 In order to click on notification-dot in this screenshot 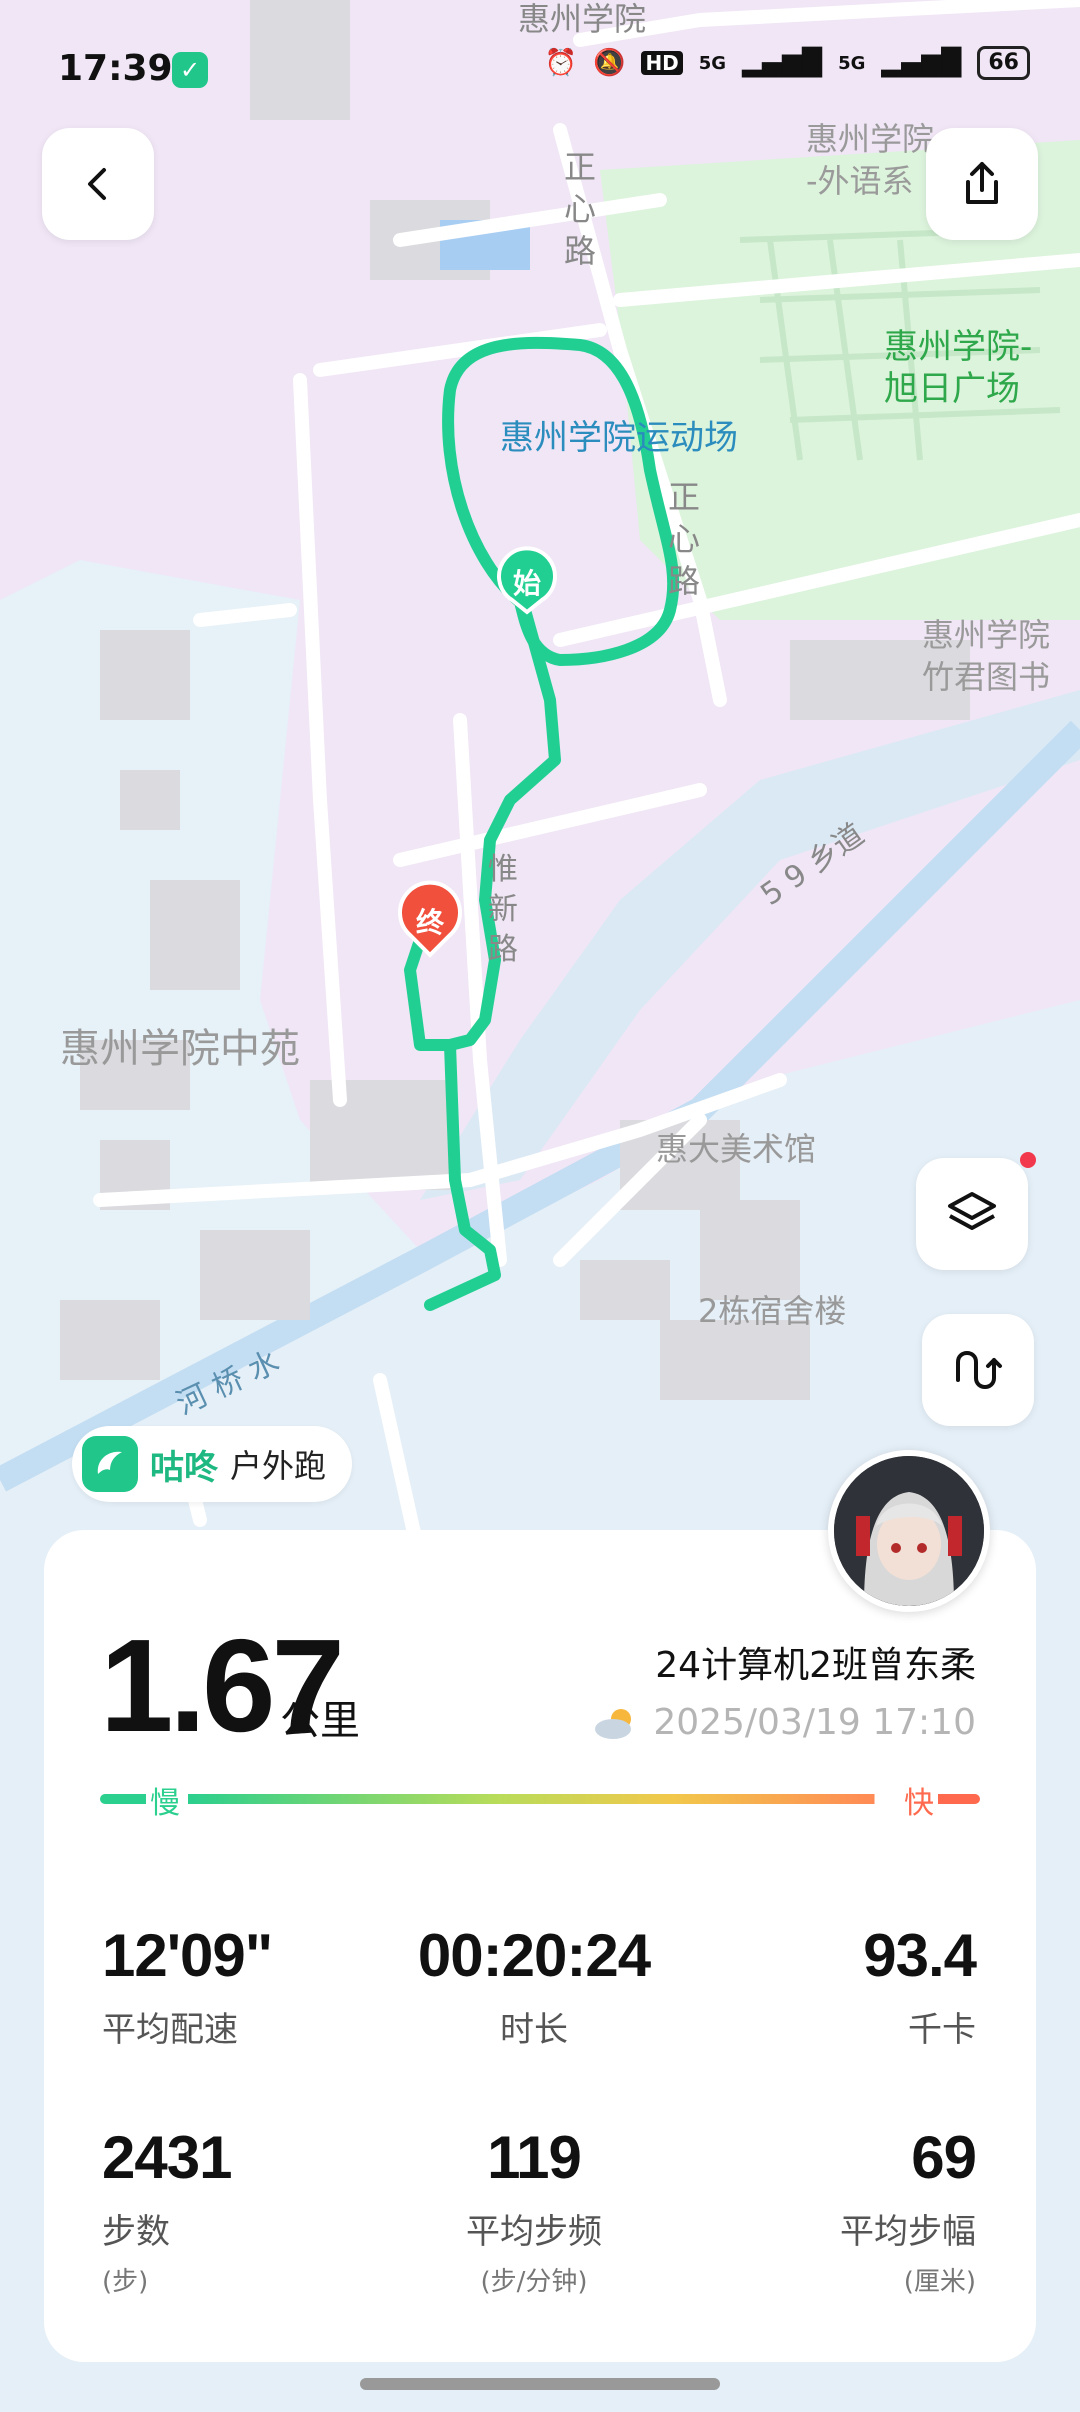, I will do `click(1028, 1160)`.